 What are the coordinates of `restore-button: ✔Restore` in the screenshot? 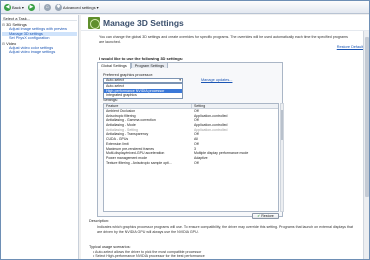 It's located at (265, 216).